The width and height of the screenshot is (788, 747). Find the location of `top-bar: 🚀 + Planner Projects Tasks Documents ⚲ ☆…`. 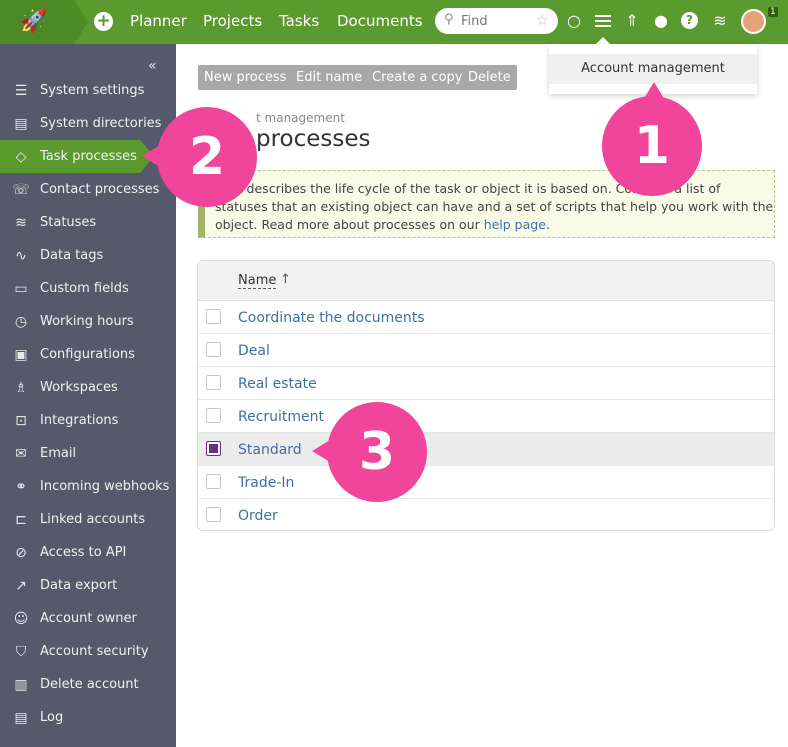

top-bar: 🚀 + Planner Projects Tasks Documents ⚲ ☆… is located at coordinates (394, 22).